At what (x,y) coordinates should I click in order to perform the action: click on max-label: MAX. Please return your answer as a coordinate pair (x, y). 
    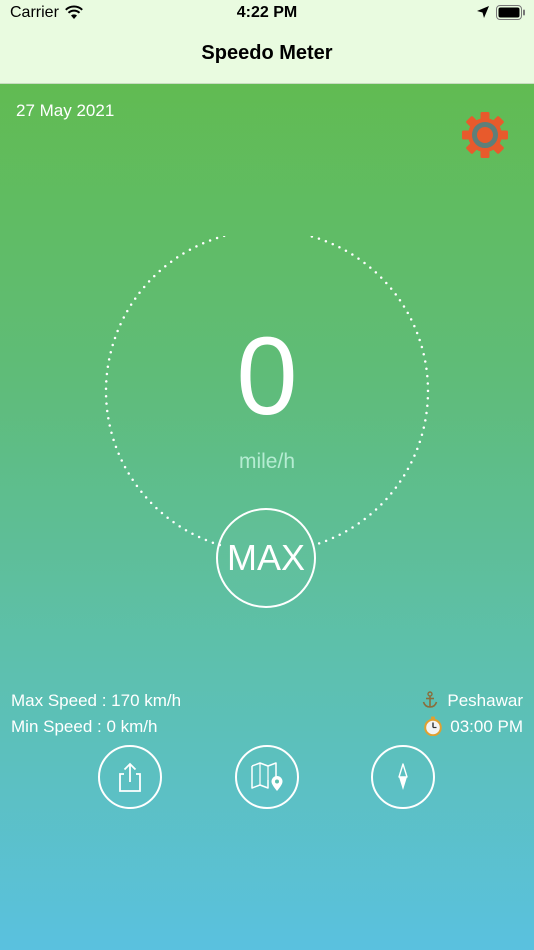
    Looking at the image, I should click on (265, 557).